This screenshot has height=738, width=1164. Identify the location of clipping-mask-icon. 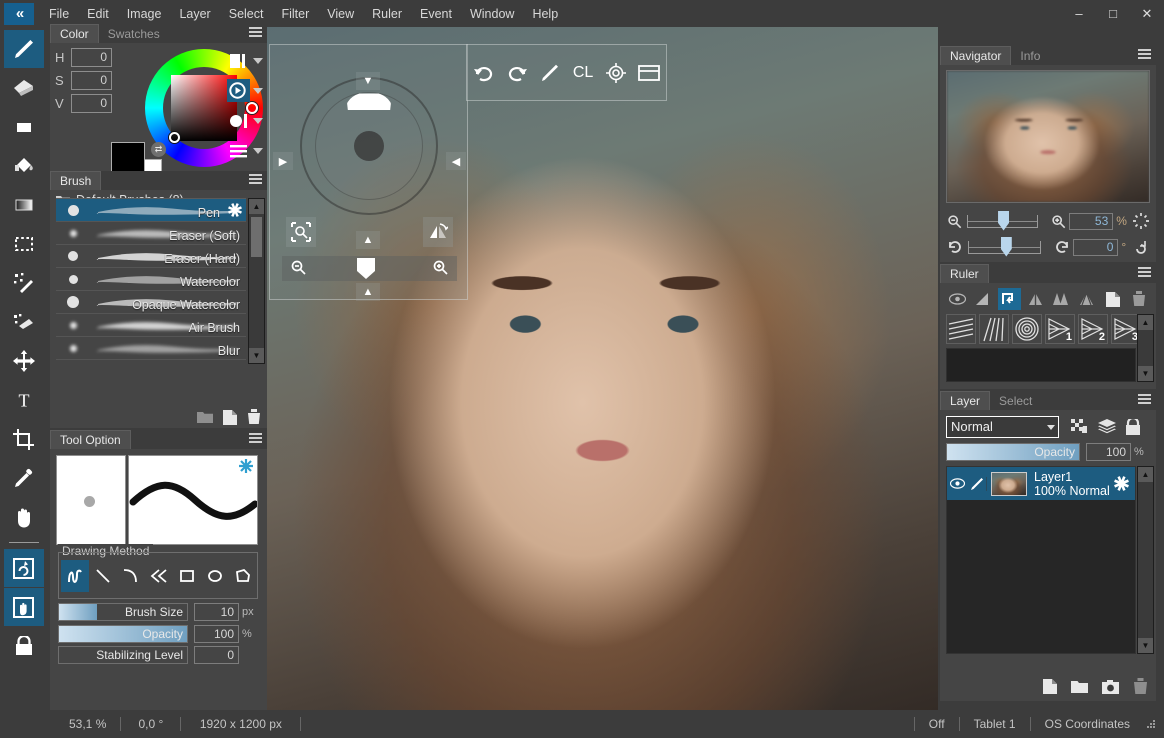
(1079, 426).